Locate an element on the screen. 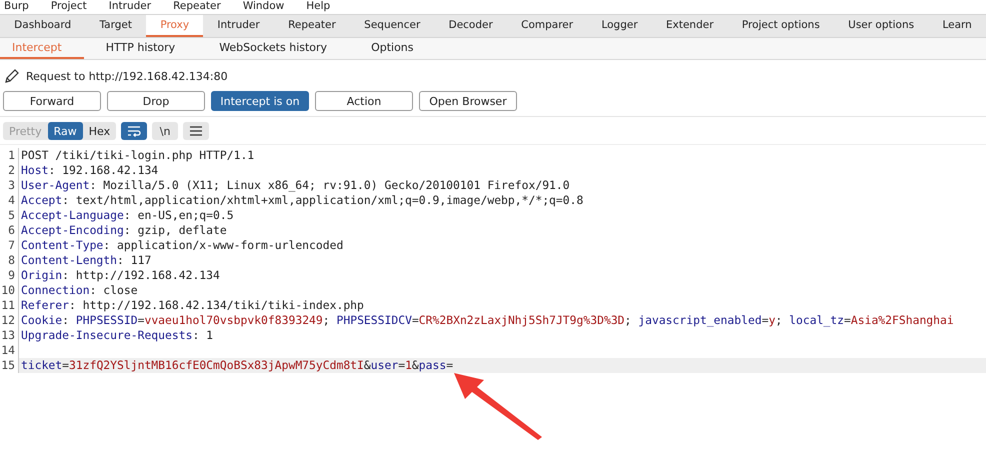 This screenshot has height=451, width=986. action-button: Intercept is on is located at coordinates (260, 101).